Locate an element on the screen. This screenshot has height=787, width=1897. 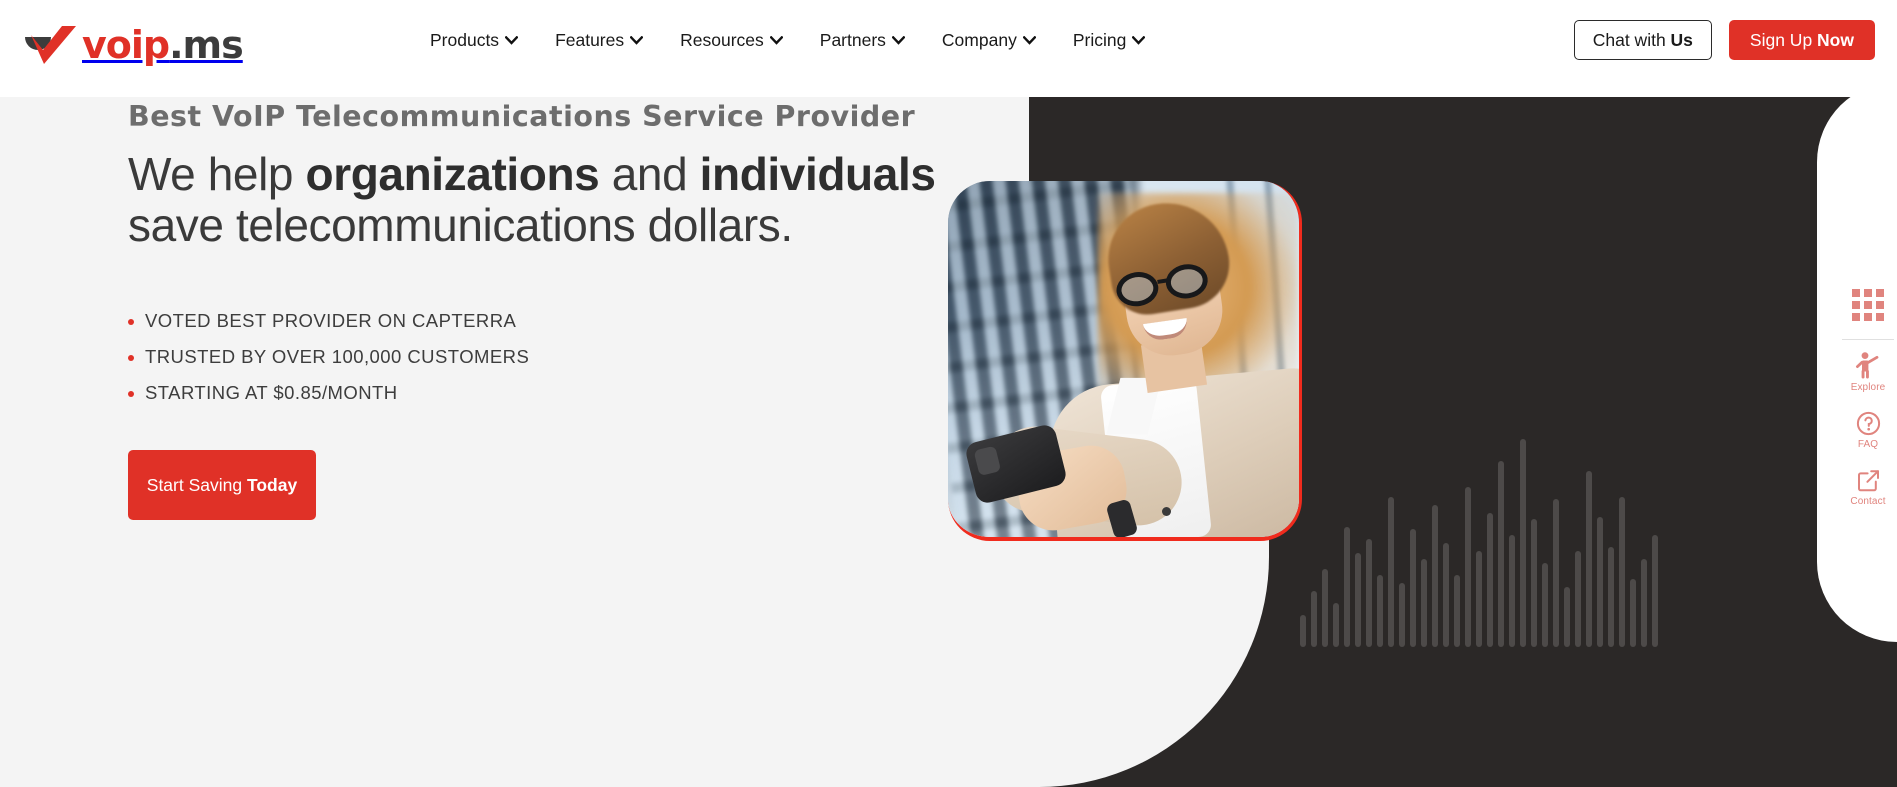
rail-item-label: Contact is located at coordinates (1868, 501).